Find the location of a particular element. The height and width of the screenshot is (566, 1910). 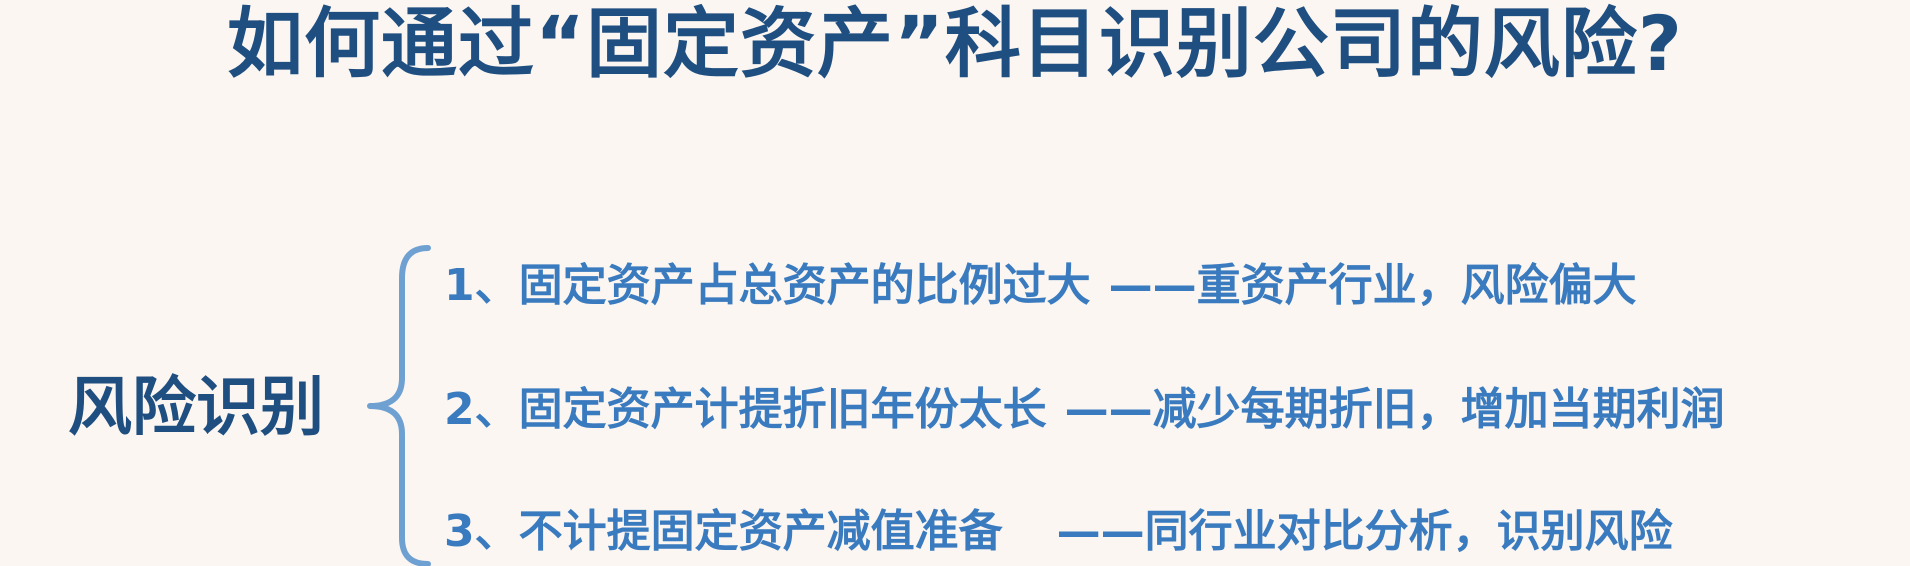

risk-item-2: 2、固定资产计提折旧年份太长 ——减少每期折旧，增加当期利润 is located at coordinates (1084, 410).